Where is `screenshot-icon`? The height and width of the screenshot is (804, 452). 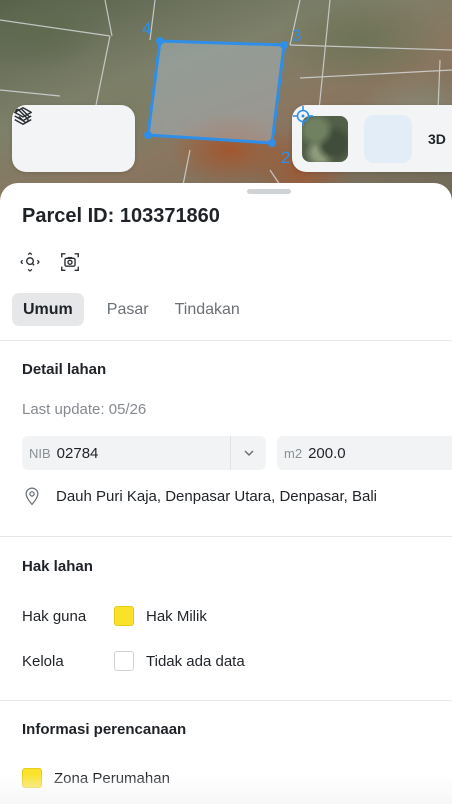 screenshot-icon is located at coordinates (70, 262).